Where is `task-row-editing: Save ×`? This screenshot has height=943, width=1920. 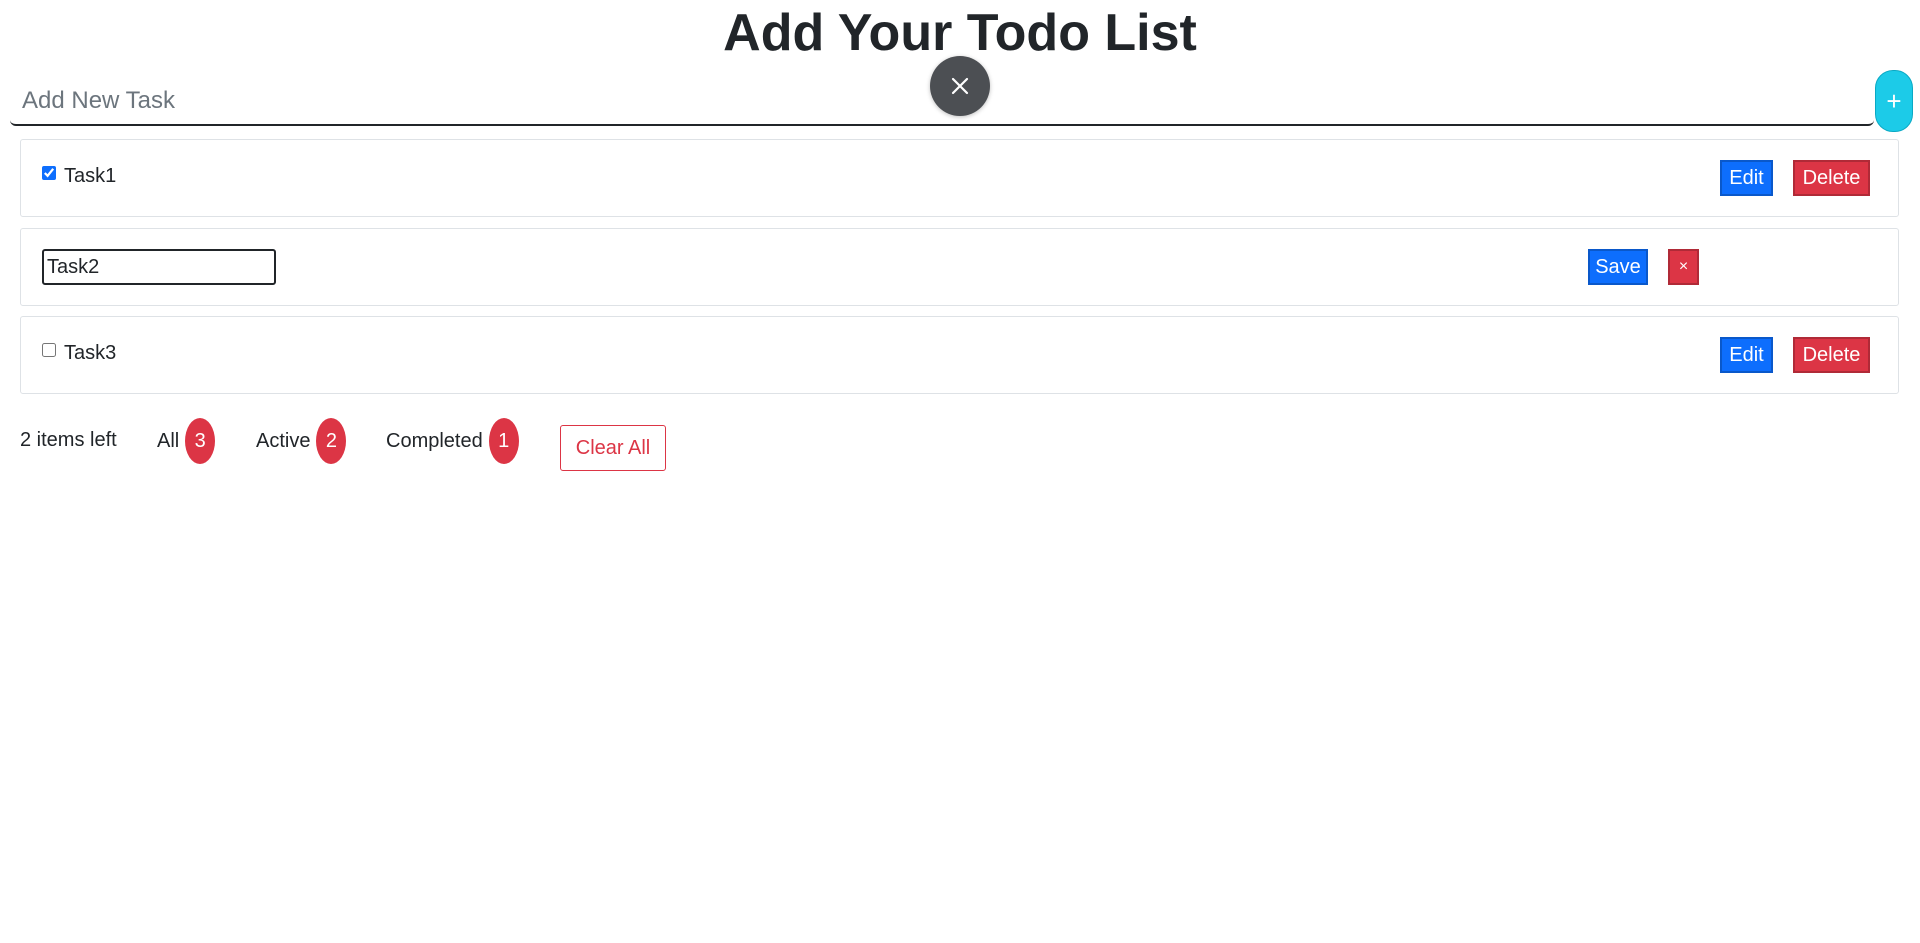 task-row-editing: Save × is located at coordinates (959, 267).